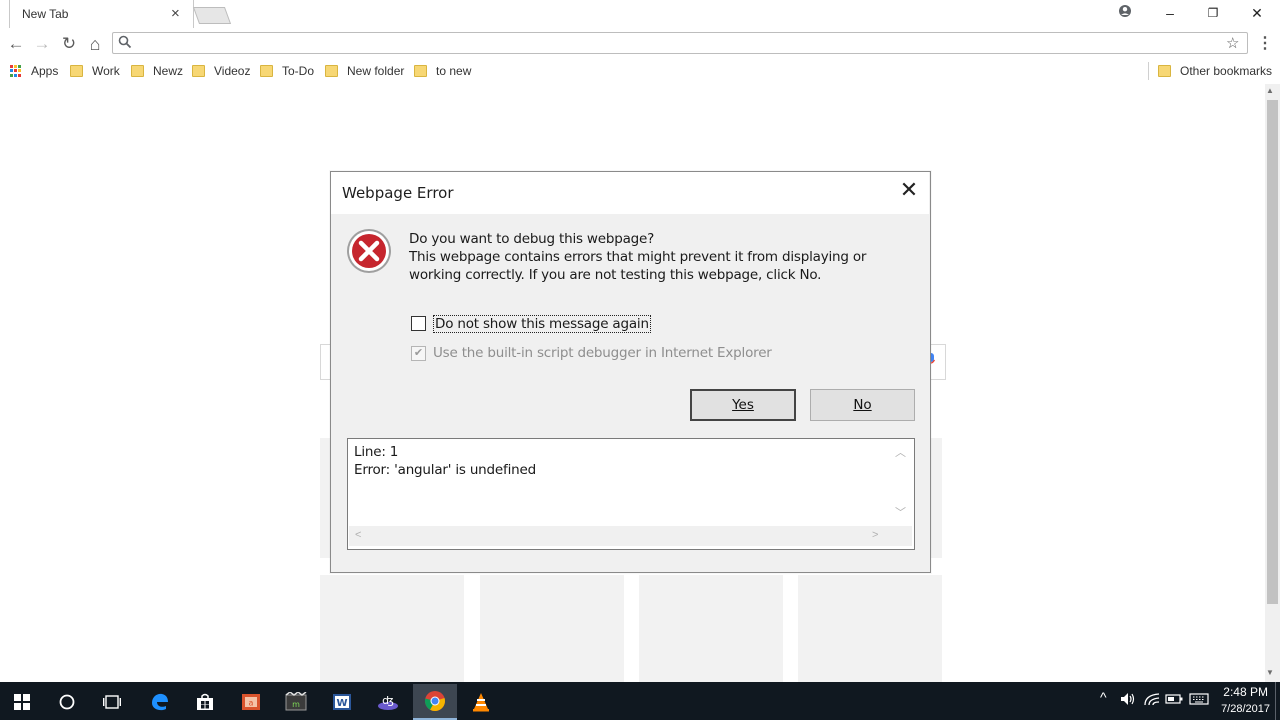 This screenshot has width=1280, height=720. I want to click on restore-button: ❐, so click(1213, 13).